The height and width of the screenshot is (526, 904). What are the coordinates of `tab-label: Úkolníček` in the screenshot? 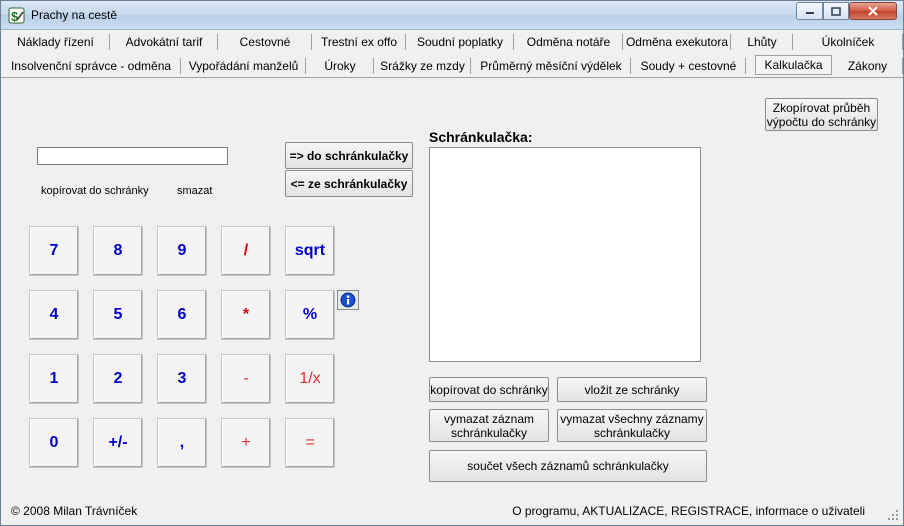 It's located at (848, 41).